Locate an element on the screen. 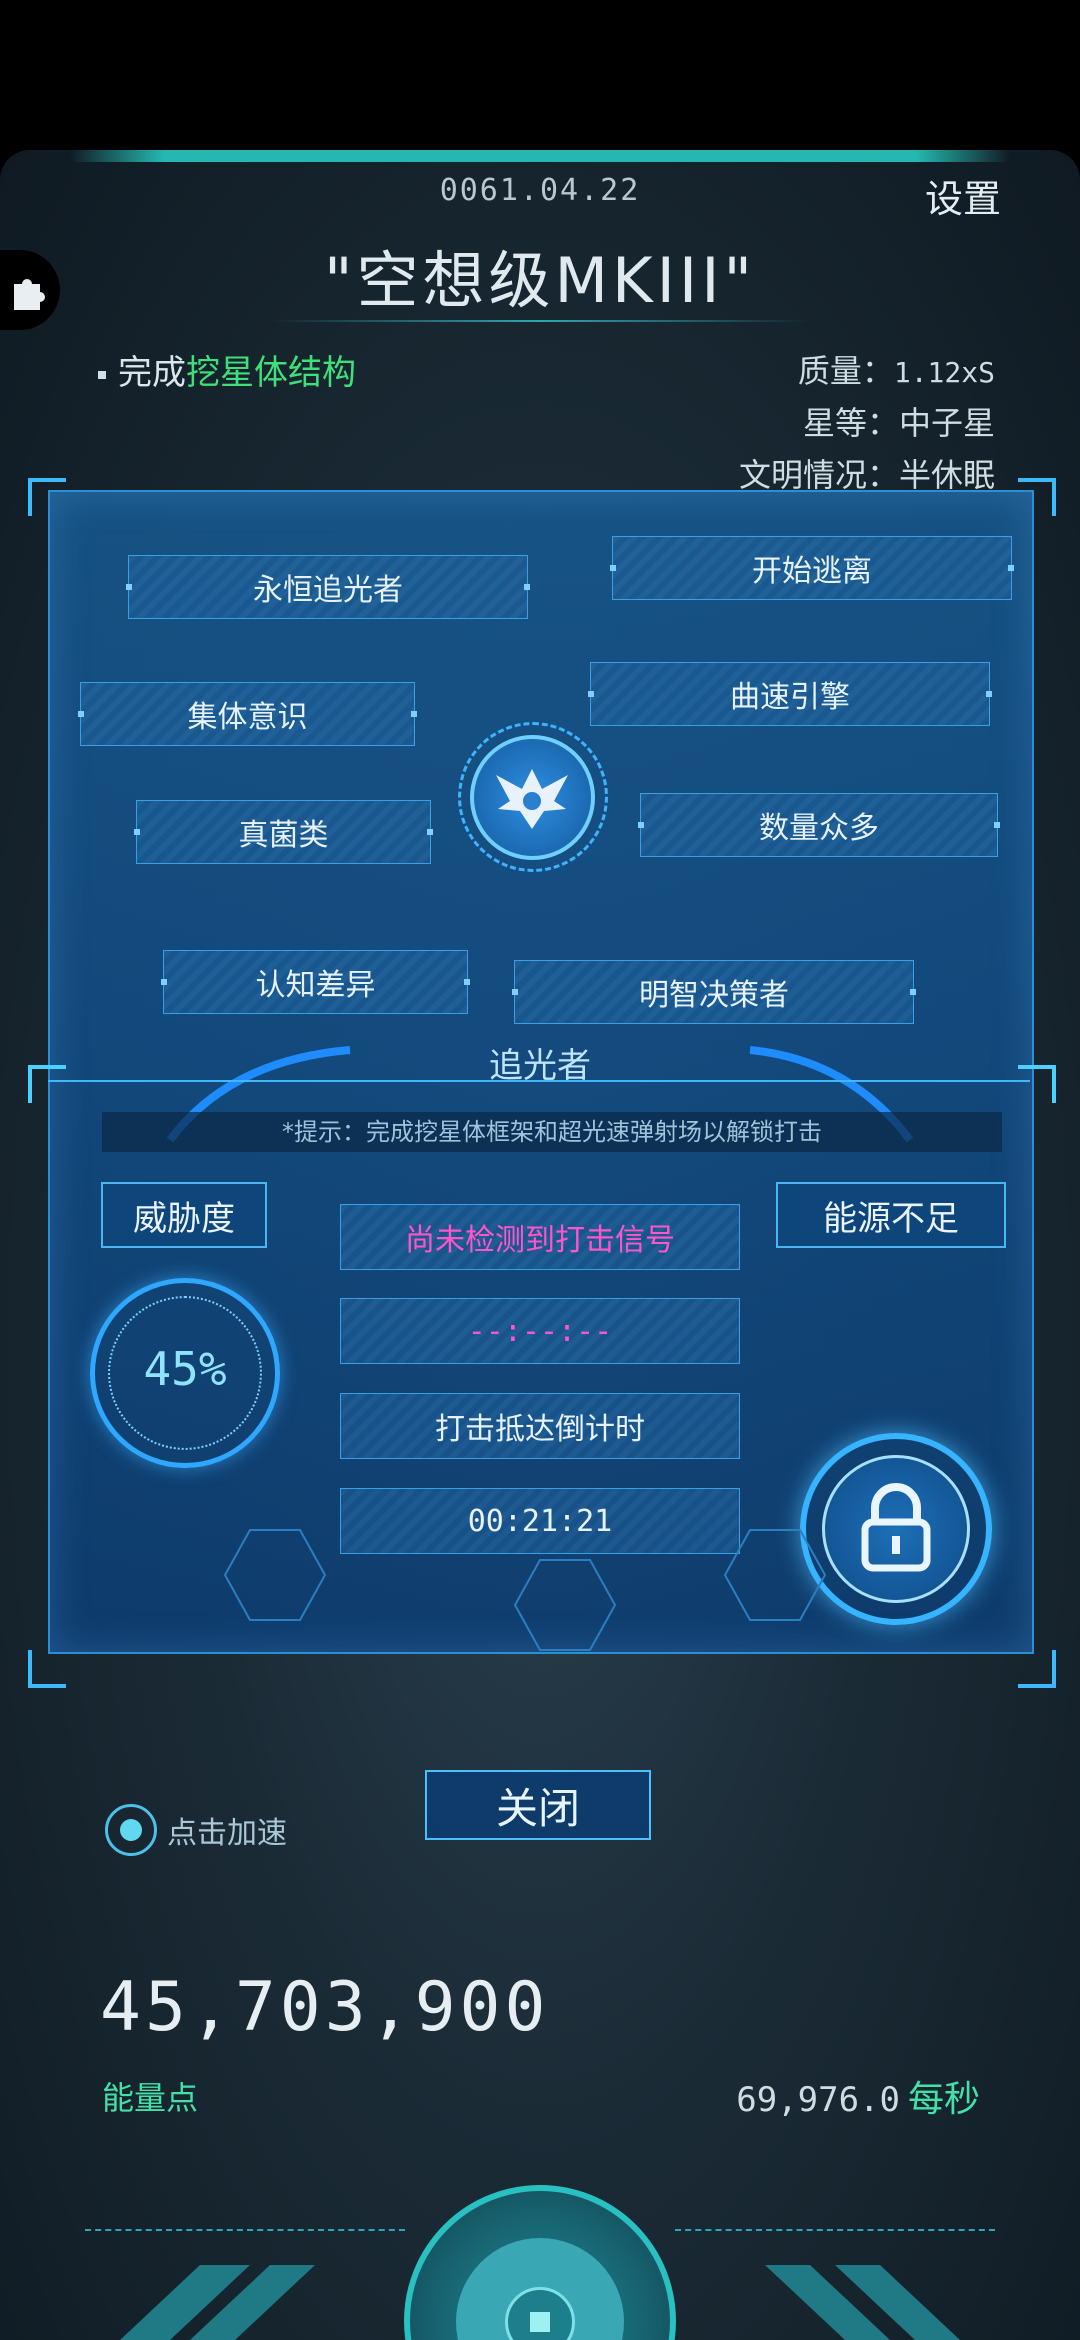  stat-mass: 质量：1.12xS is located at coordinates (896, 369).